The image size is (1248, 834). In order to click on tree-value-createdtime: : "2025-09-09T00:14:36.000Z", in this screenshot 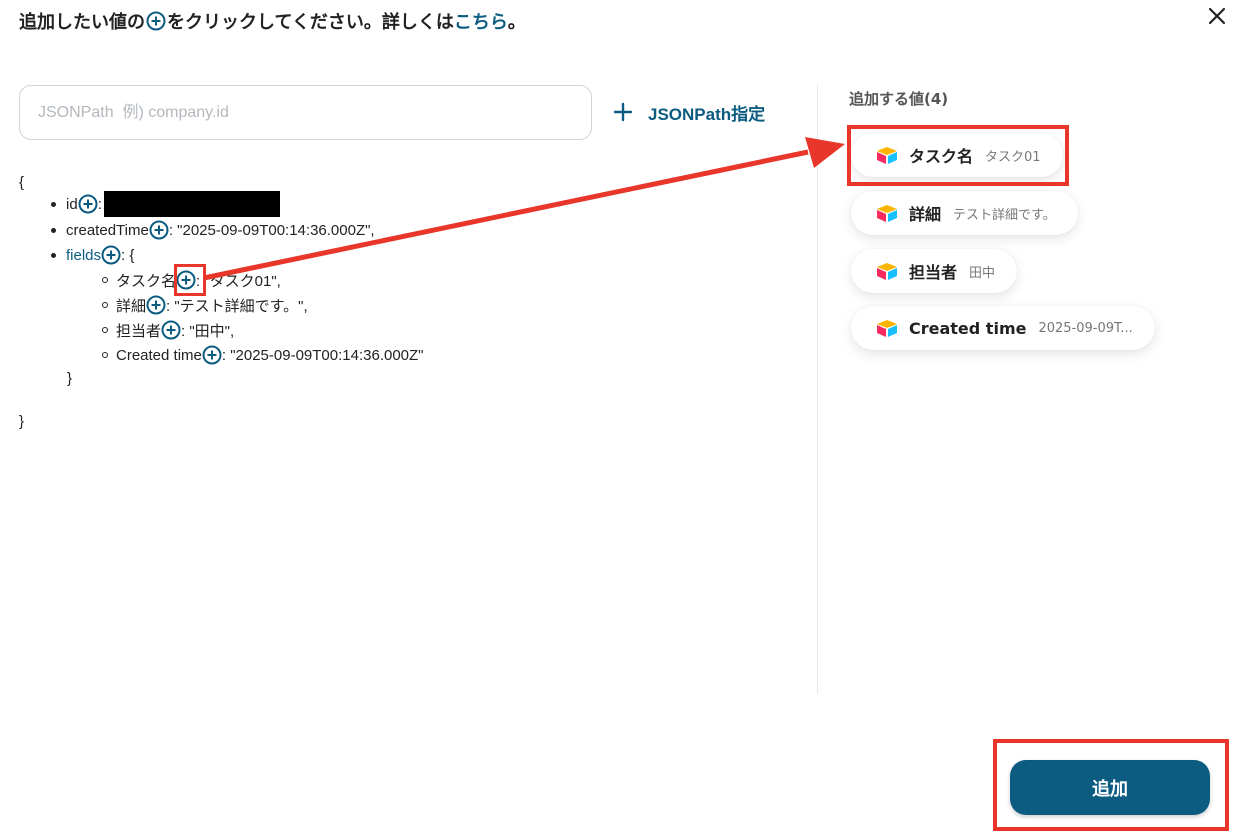, I will do `click(271, 230)`.